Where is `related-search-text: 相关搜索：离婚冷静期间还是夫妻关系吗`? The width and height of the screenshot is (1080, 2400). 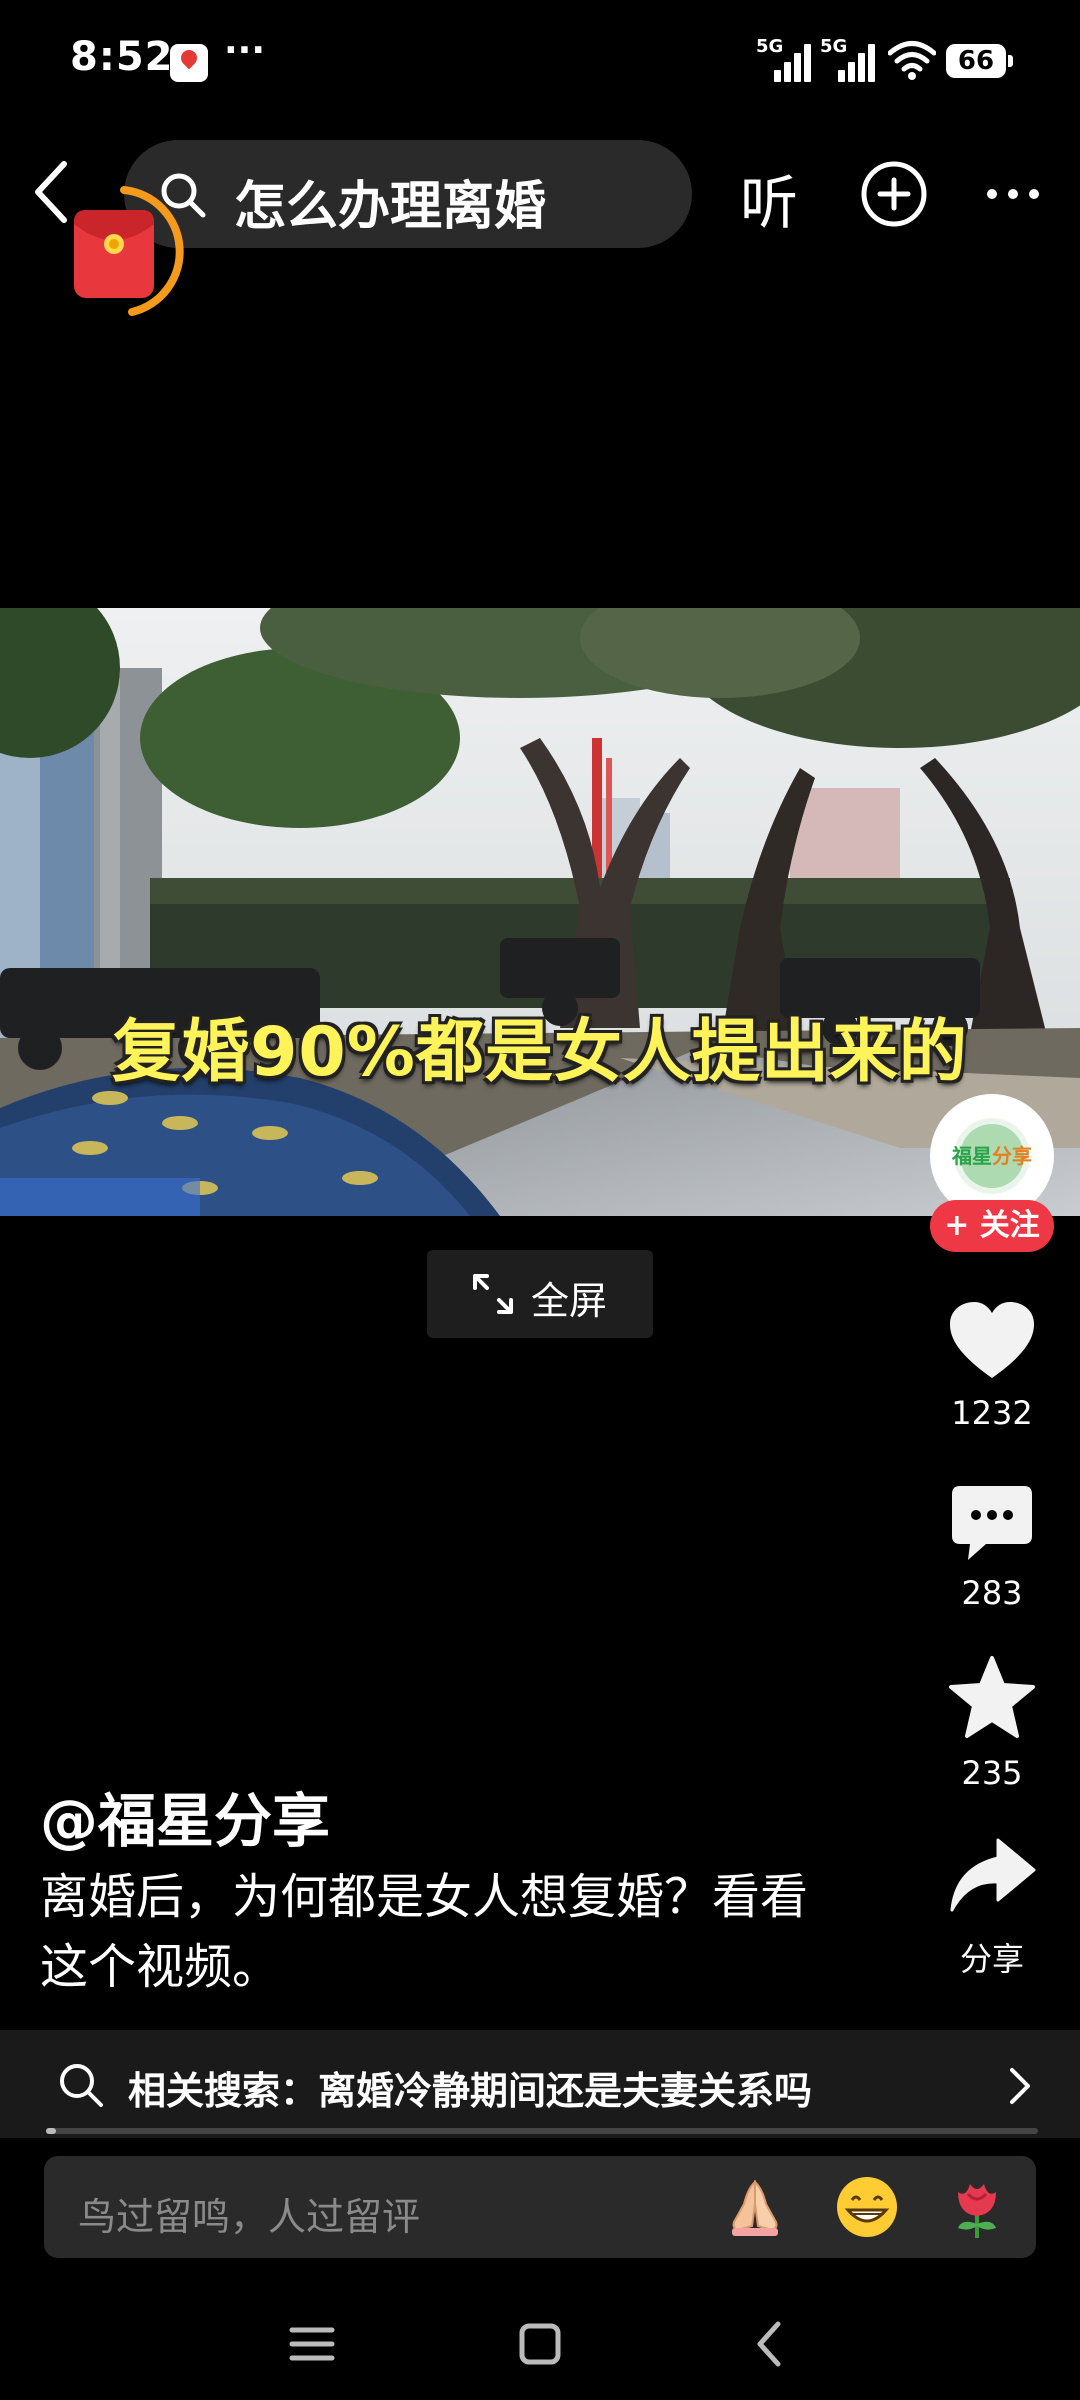
related-search-text: 相关搜索：离婚冷静期间还是夫妻关系吗 is located at coordinates (470, 2091).